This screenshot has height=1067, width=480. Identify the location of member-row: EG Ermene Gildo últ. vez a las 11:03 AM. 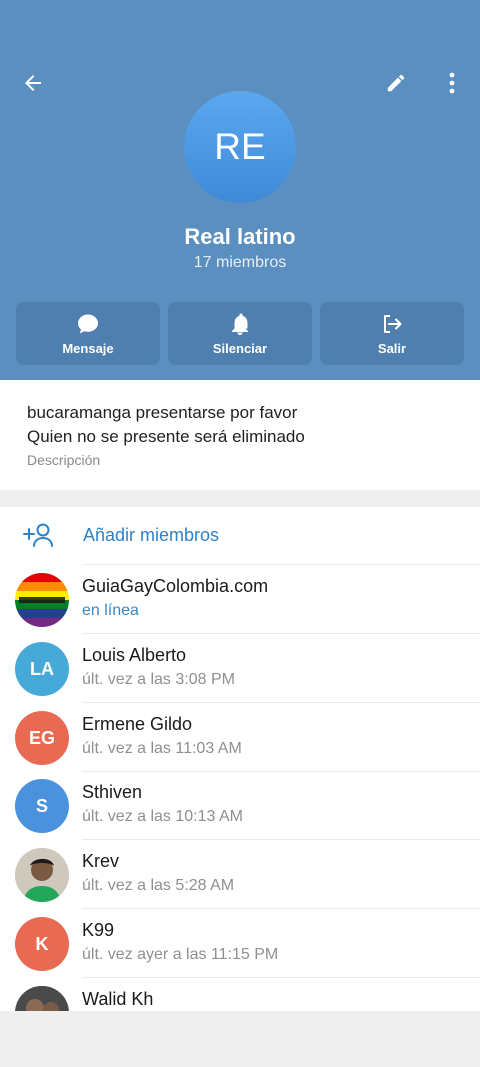
(240, 737).